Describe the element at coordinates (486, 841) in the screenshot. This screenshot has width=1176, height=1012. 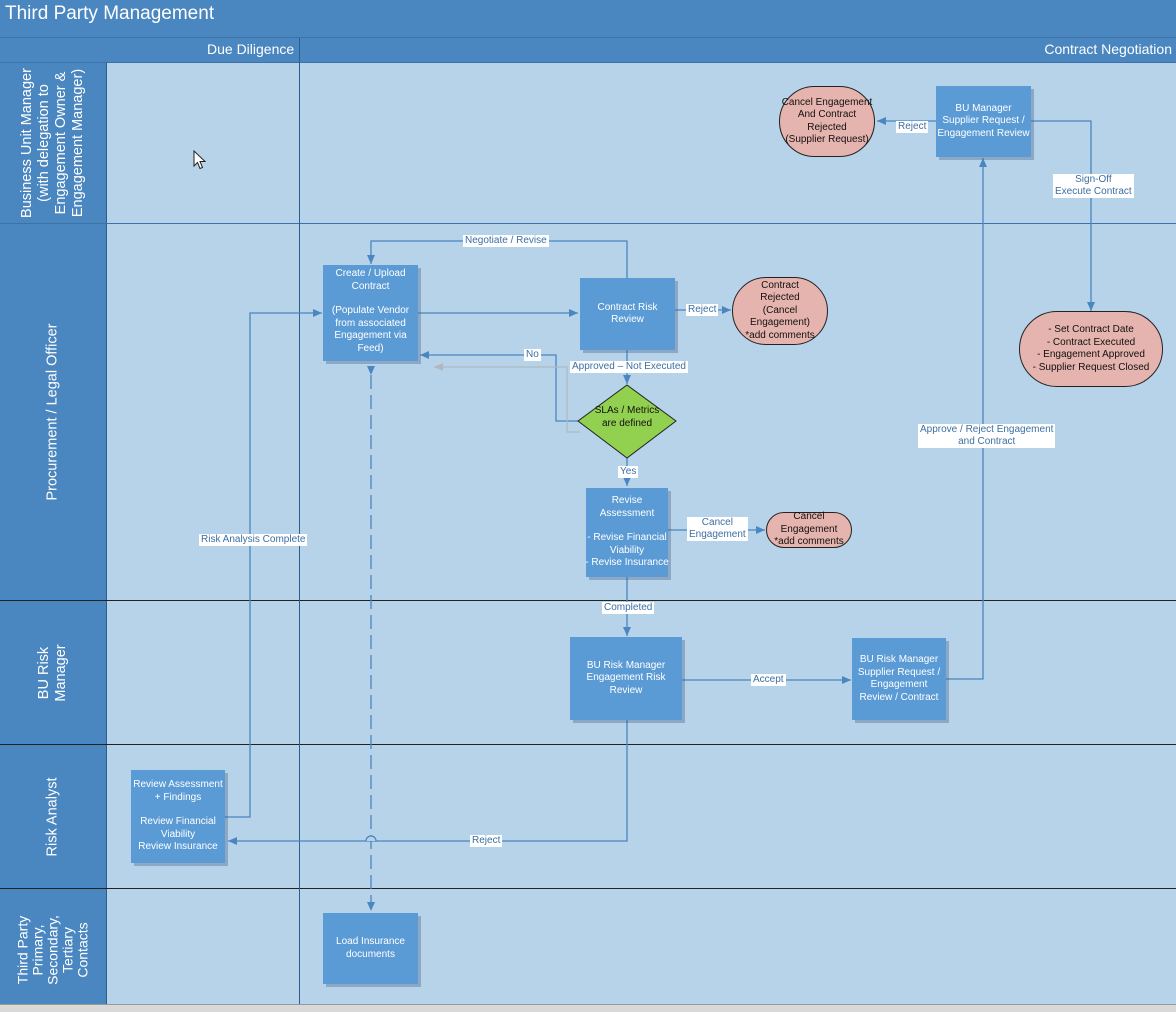
I see `edge-label-reject-bottom: Reject` at that location.